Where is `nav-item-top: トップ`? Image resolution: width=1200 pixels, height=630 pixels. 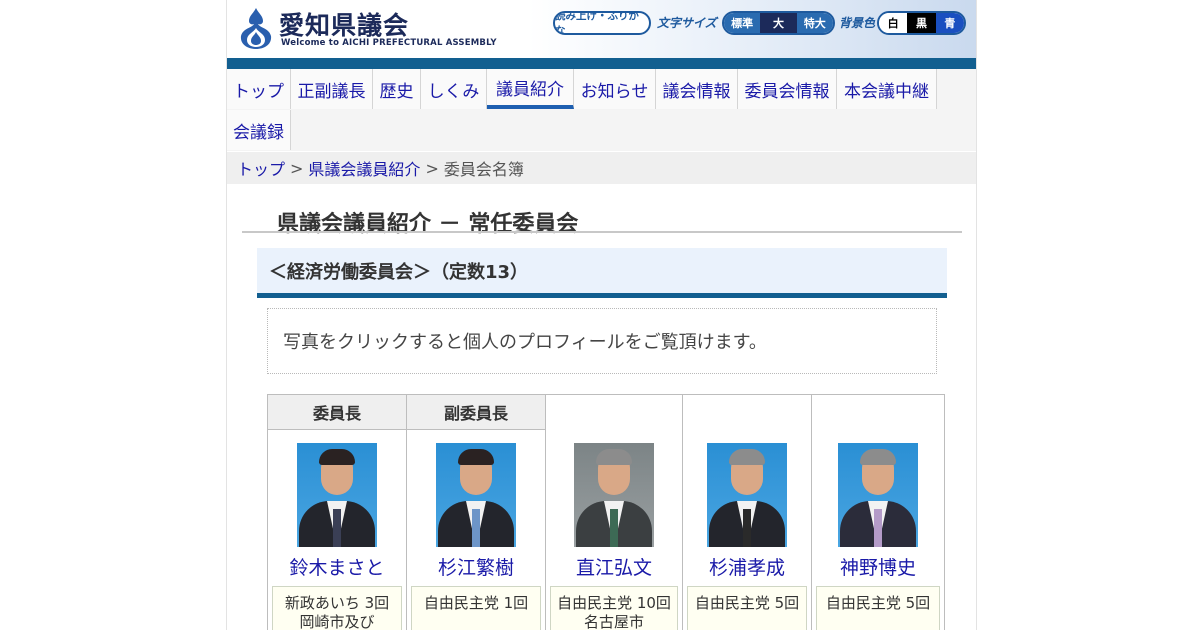
nav-item-top: トップ is located at coordinates (259, 89).